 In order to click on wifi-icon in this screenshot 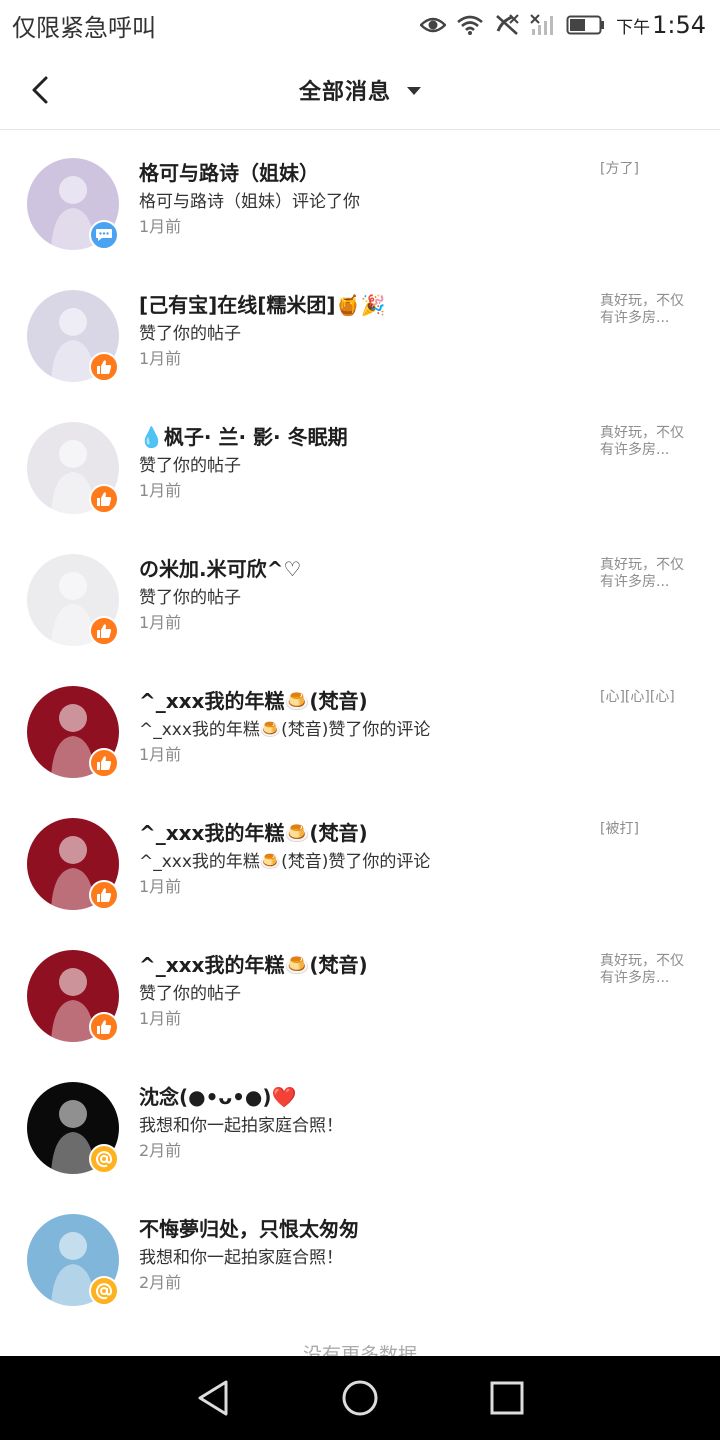, I will do `click(470, 25)`.